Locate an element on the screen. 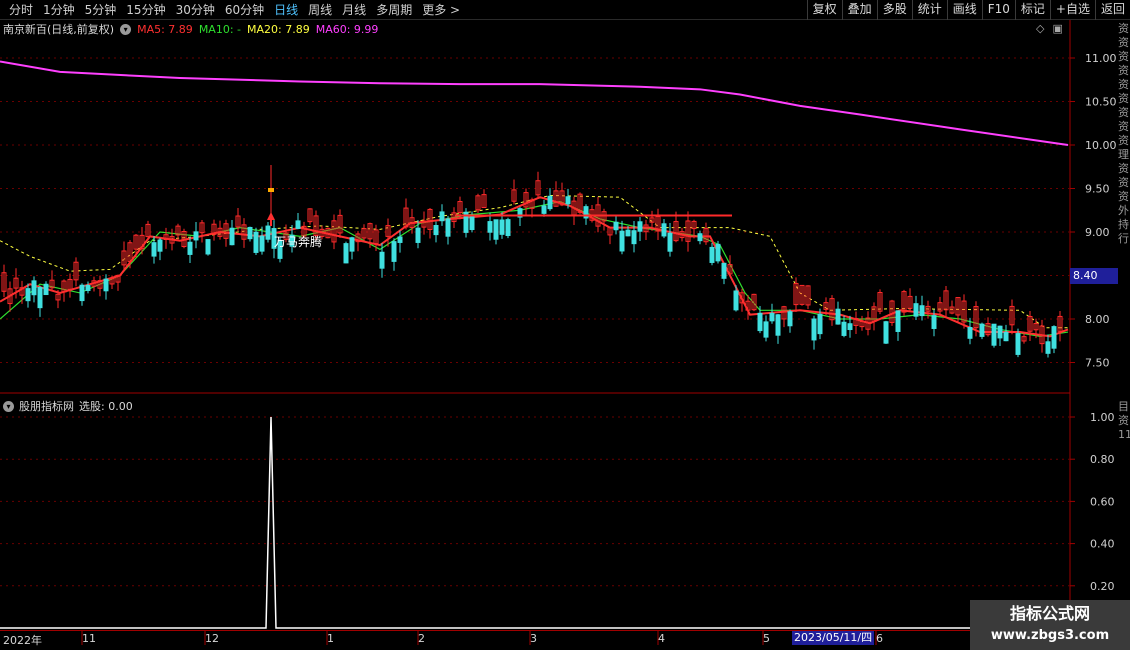 This screenshot has height=650, width=1130. watermark-title: 指标公式网 is located at coordinates (1049, 613).